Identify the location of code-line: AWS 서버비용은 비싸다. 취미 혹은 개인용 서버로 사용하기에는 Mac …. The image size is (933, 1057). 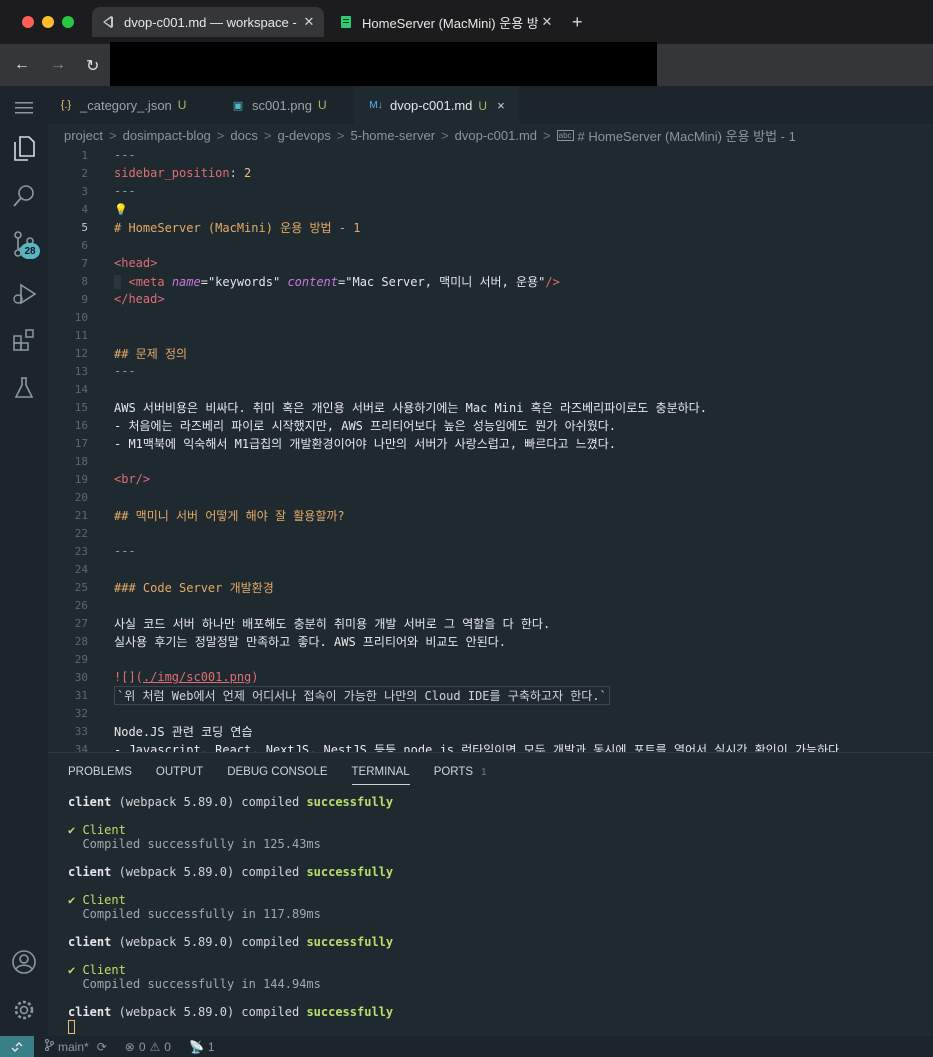
(410, 407).